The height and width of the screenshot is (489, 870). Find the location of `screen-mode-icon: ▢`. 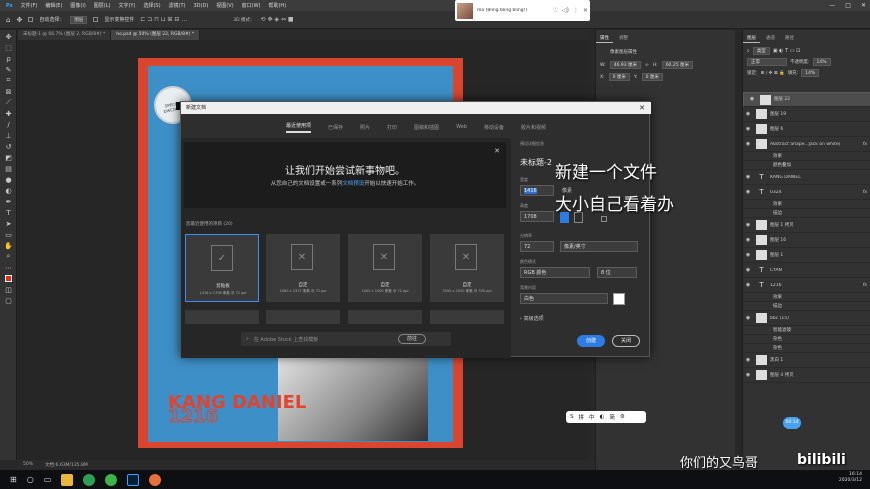

screen-mode-icon: ▢ is located at coordinates (8, 300).